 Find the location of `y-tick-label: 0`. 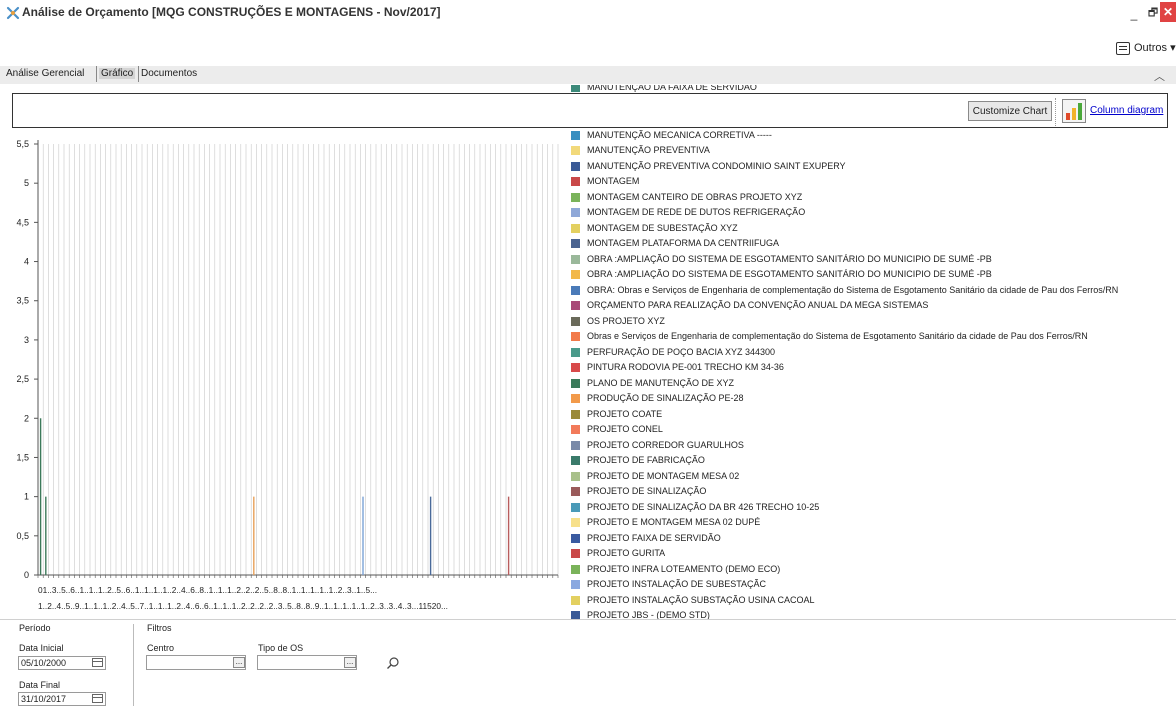

y-tick-label: 0 is located at coordinates (26, 575).